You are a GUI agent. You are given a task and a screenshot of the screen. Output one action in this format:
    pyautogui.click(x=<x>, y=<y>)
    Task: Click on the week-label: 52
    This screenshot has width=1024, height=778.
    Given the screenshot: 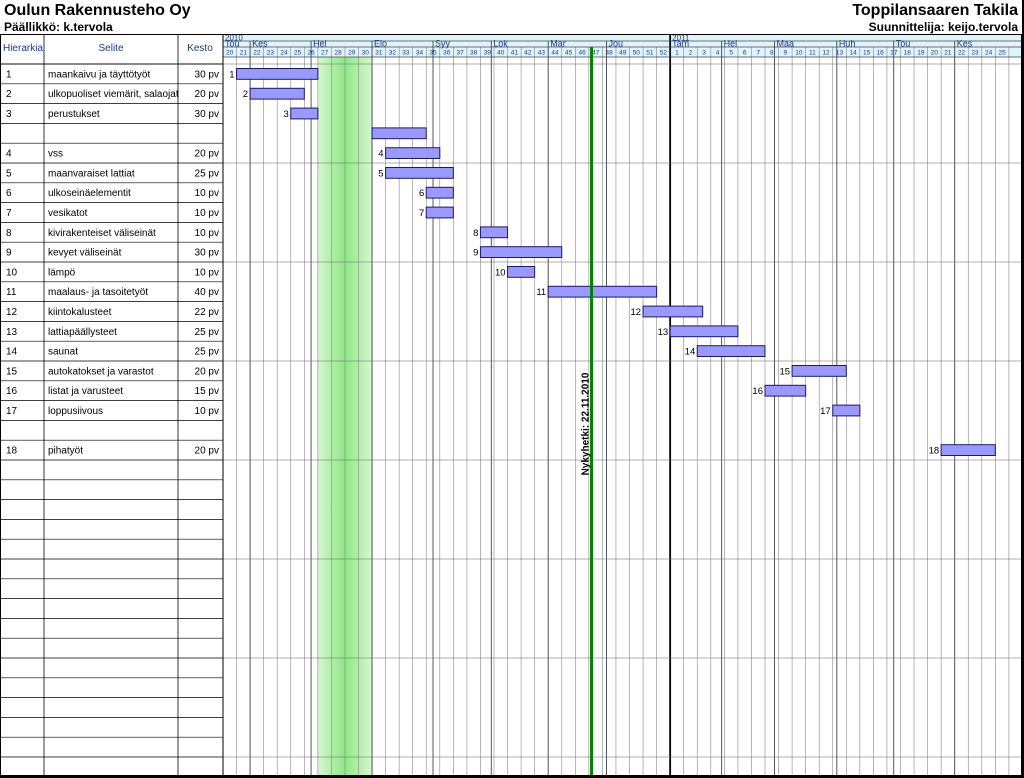 What is the action you would take?
    pyautogui.click(x=664, y=53)
    